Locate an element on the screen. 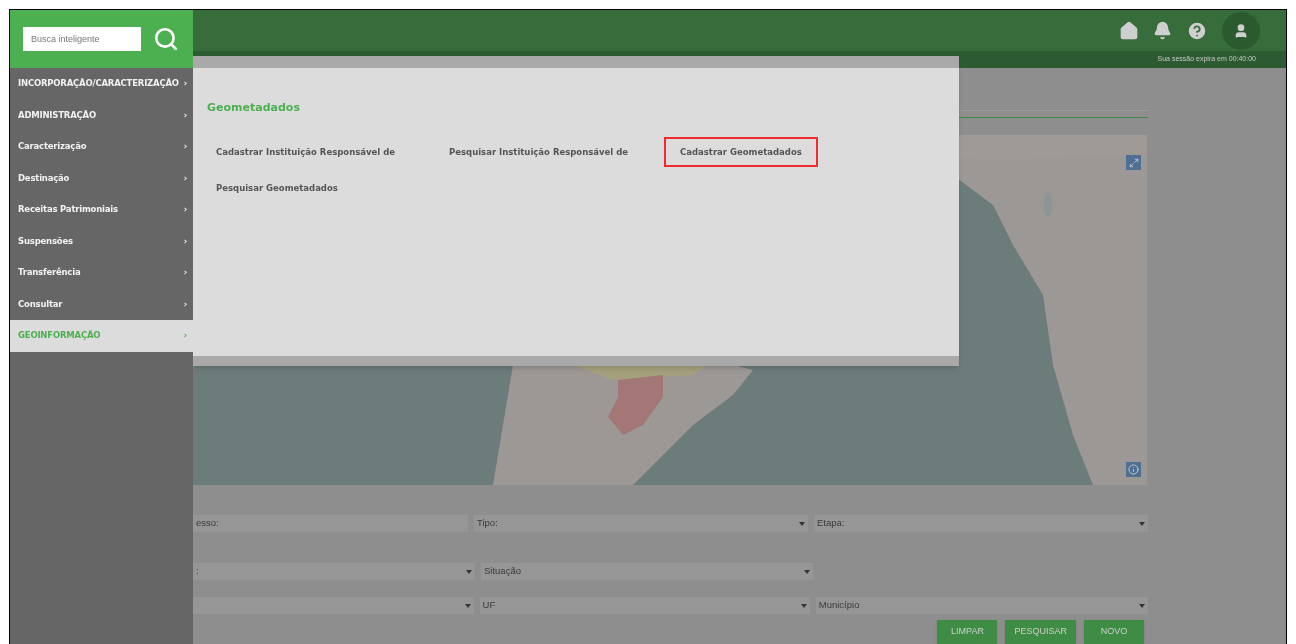 The image size is (1296, 644). menu-link: Pesquisar Instituição Responsável de is located at coordinates (539, 152).